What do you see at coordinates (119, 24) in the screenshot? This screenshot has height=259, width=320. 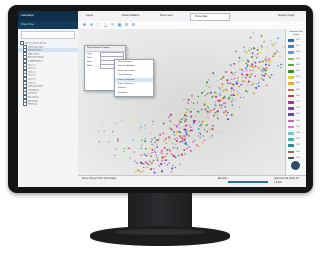 I see `grid-icon: ▦` at bounding box center [119, 24].